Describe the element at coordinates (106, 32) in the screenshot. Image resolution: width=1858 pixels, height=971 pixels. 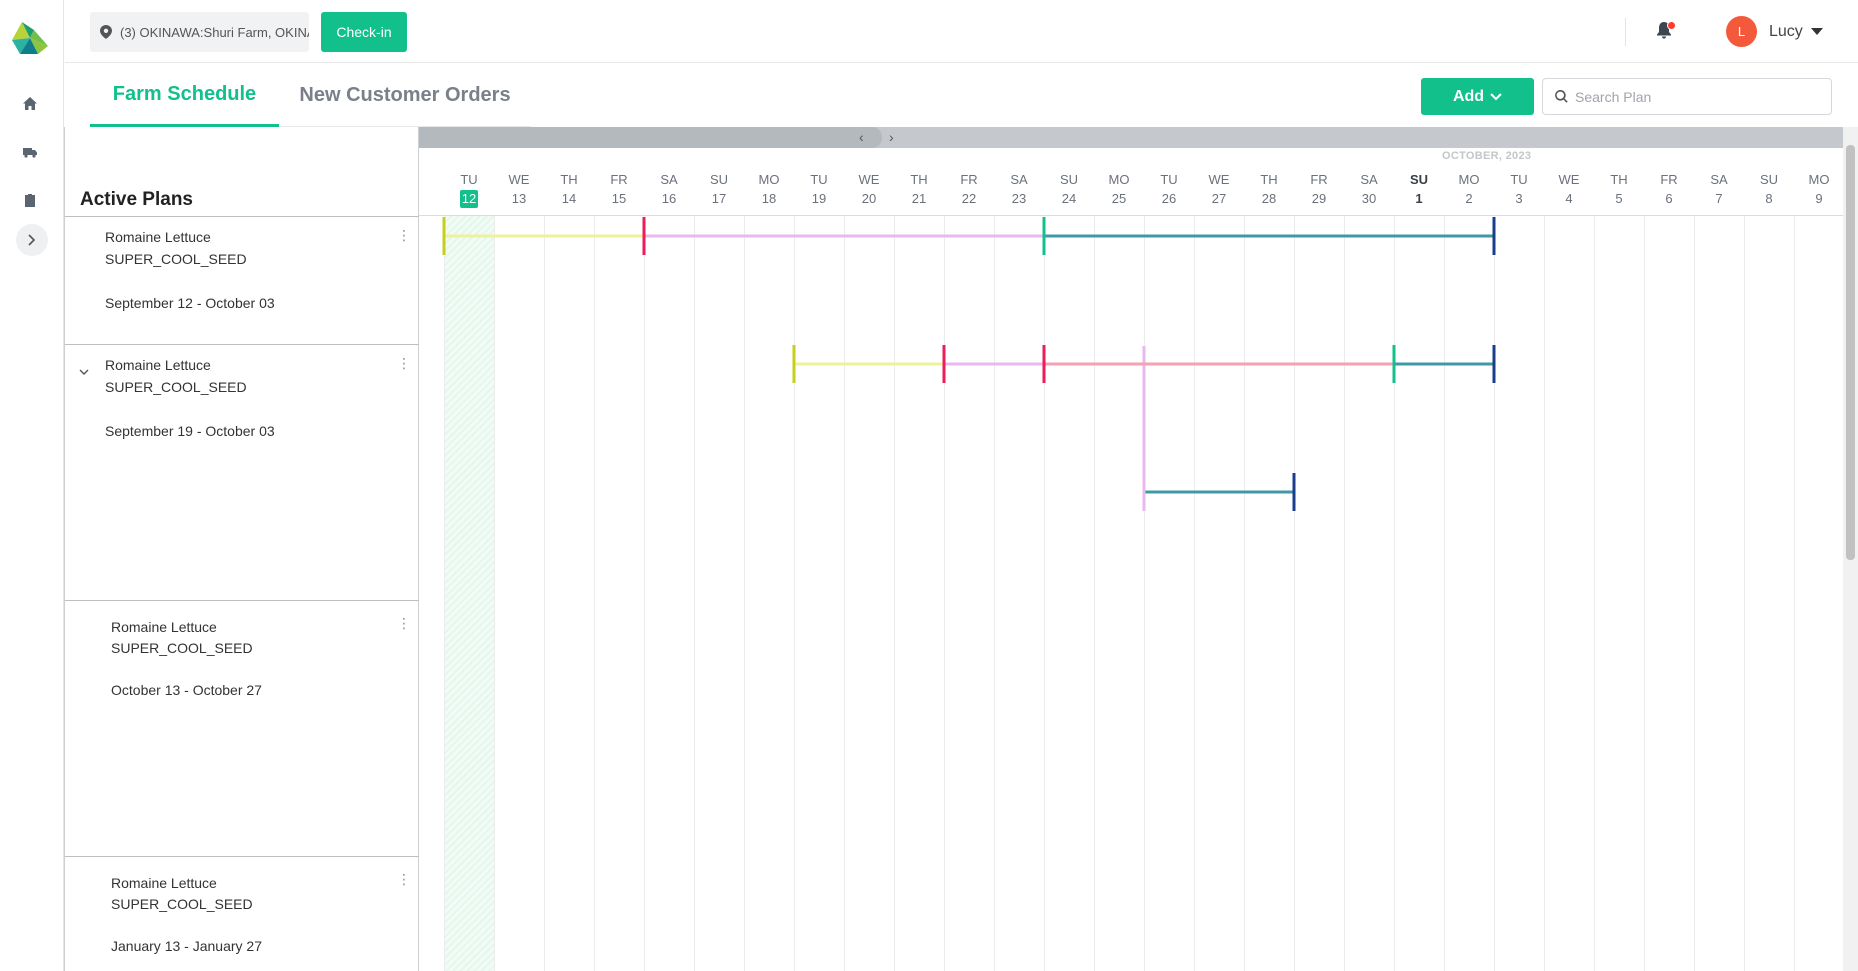
I see `location-pin-icon` at that location.